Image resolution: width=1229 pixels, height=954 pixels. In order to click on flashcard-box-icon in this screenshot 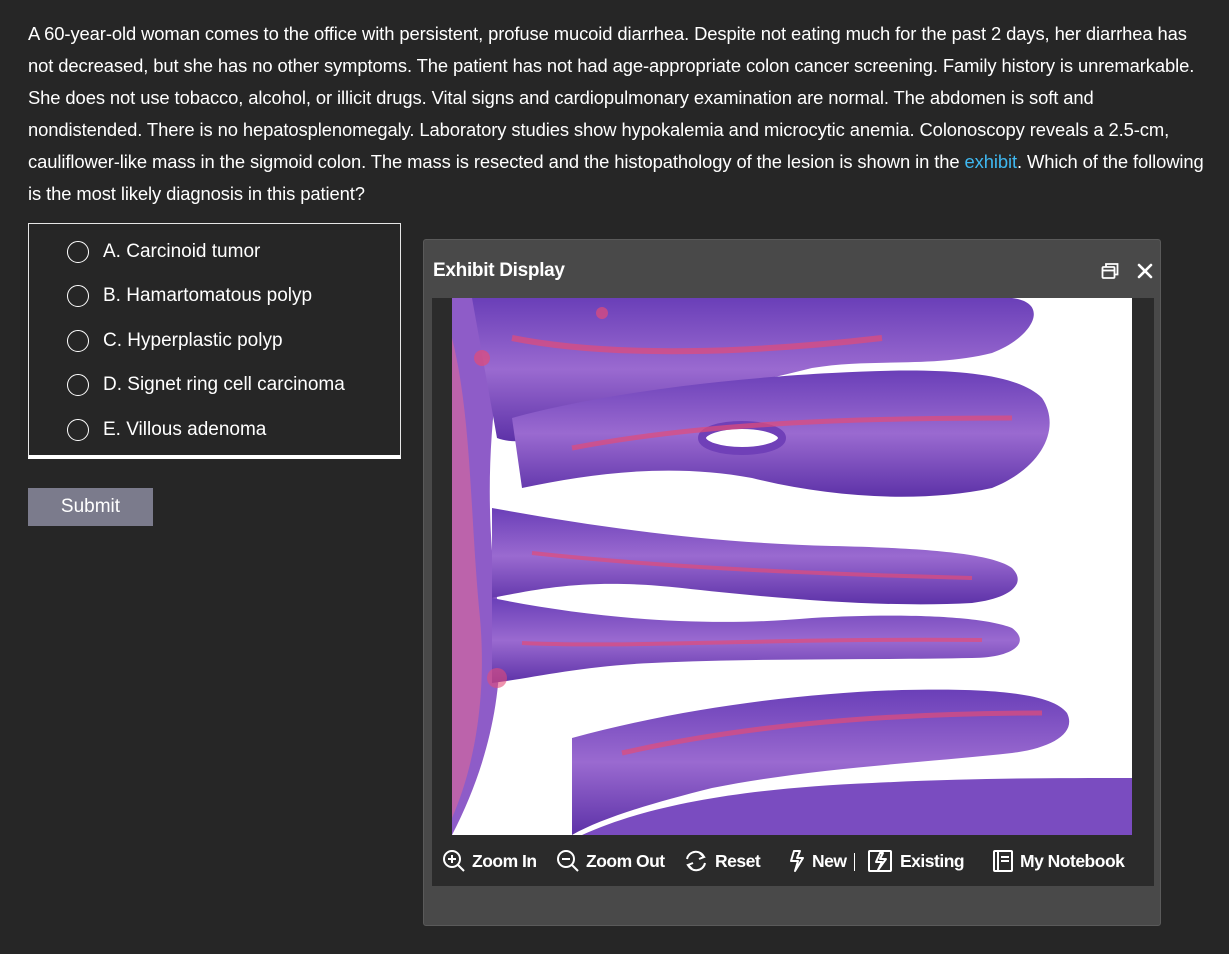, I will do `click(880, 861)`.